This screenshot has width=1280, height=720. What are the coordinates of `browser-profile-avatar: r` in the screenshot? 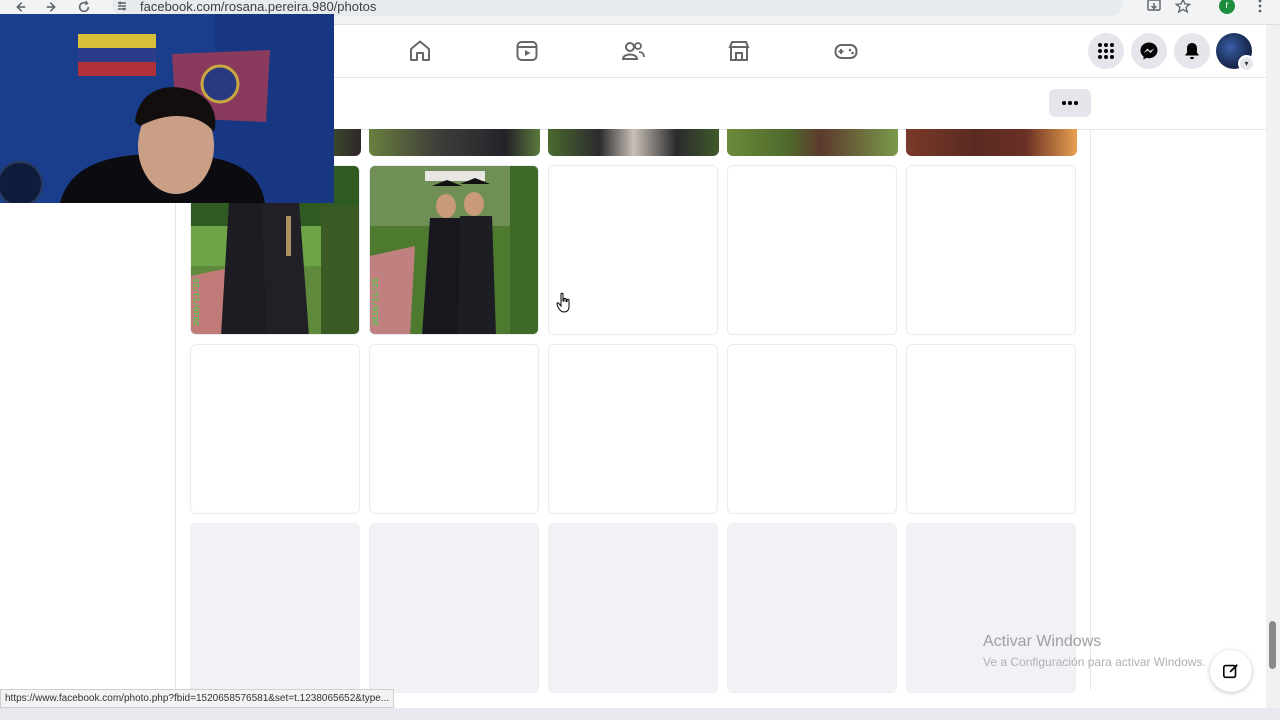 It's located at (1227, 7).